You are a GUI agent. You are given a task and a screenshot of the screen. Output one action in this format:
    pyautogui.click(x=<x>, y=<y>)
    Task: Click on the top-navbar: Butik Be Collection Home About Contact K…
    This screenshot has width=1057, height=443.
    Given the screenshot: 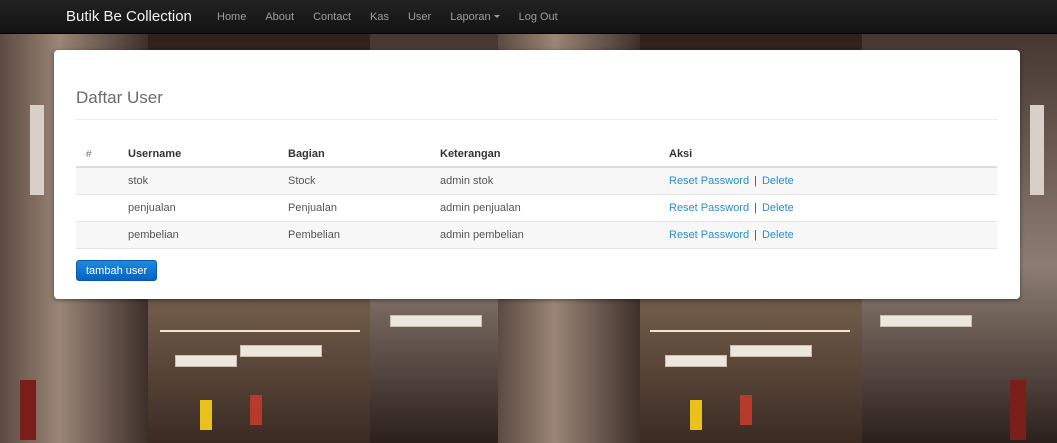 What is the action you would take?
    pyautogui.click(x=528, y=17)
    